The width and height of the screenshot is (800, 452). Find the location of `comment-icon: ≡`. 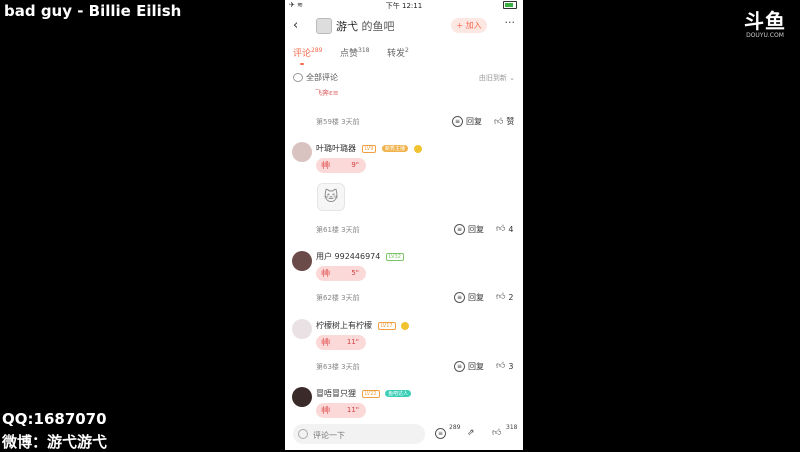

comment-icon: ≡ is located at coordinates (440, 433).